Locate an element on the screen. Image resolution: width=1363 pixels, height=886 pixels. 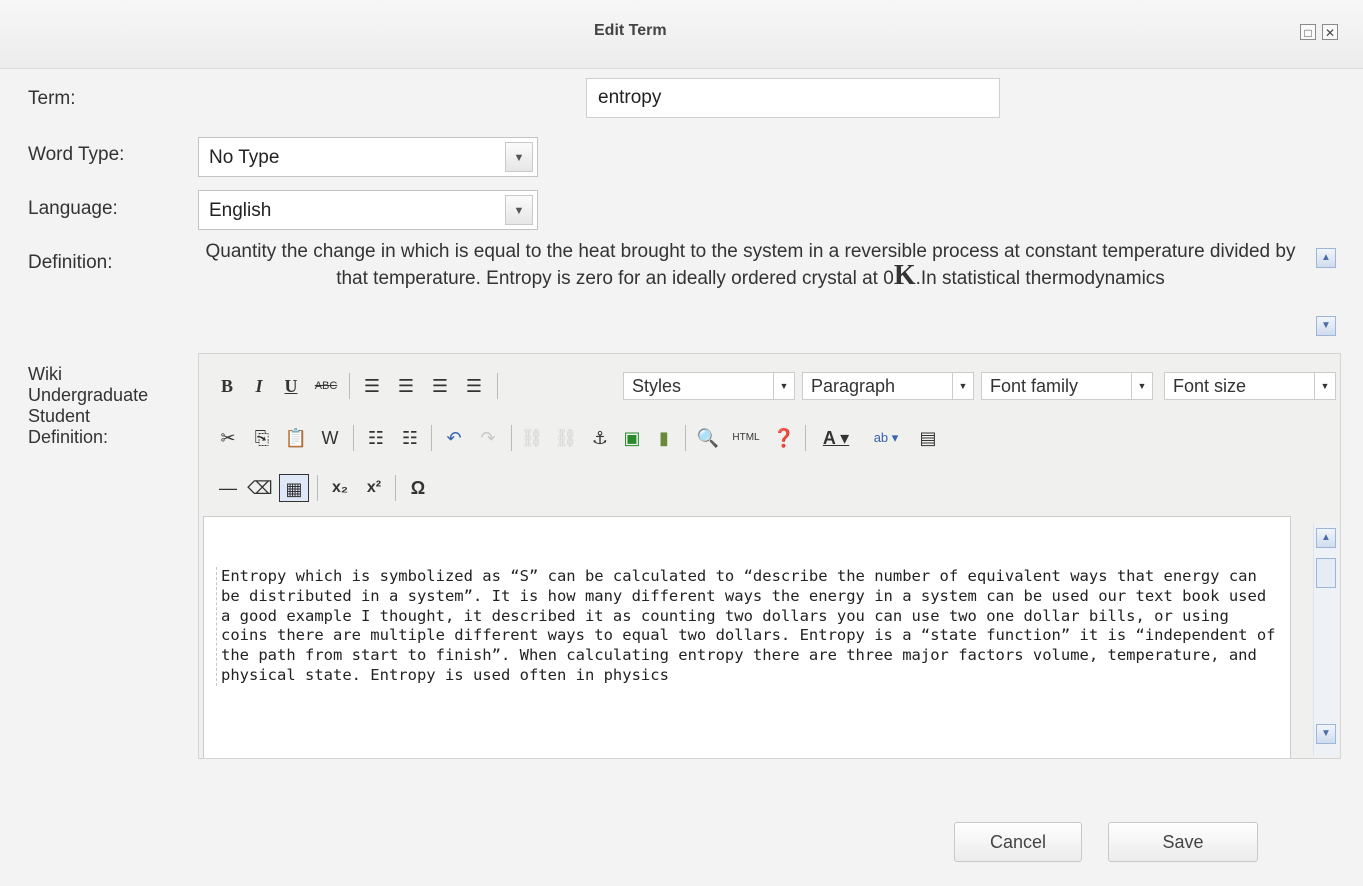
paragraph-dropdown: Paragraph ▼ is located at coordinates (888, 386).